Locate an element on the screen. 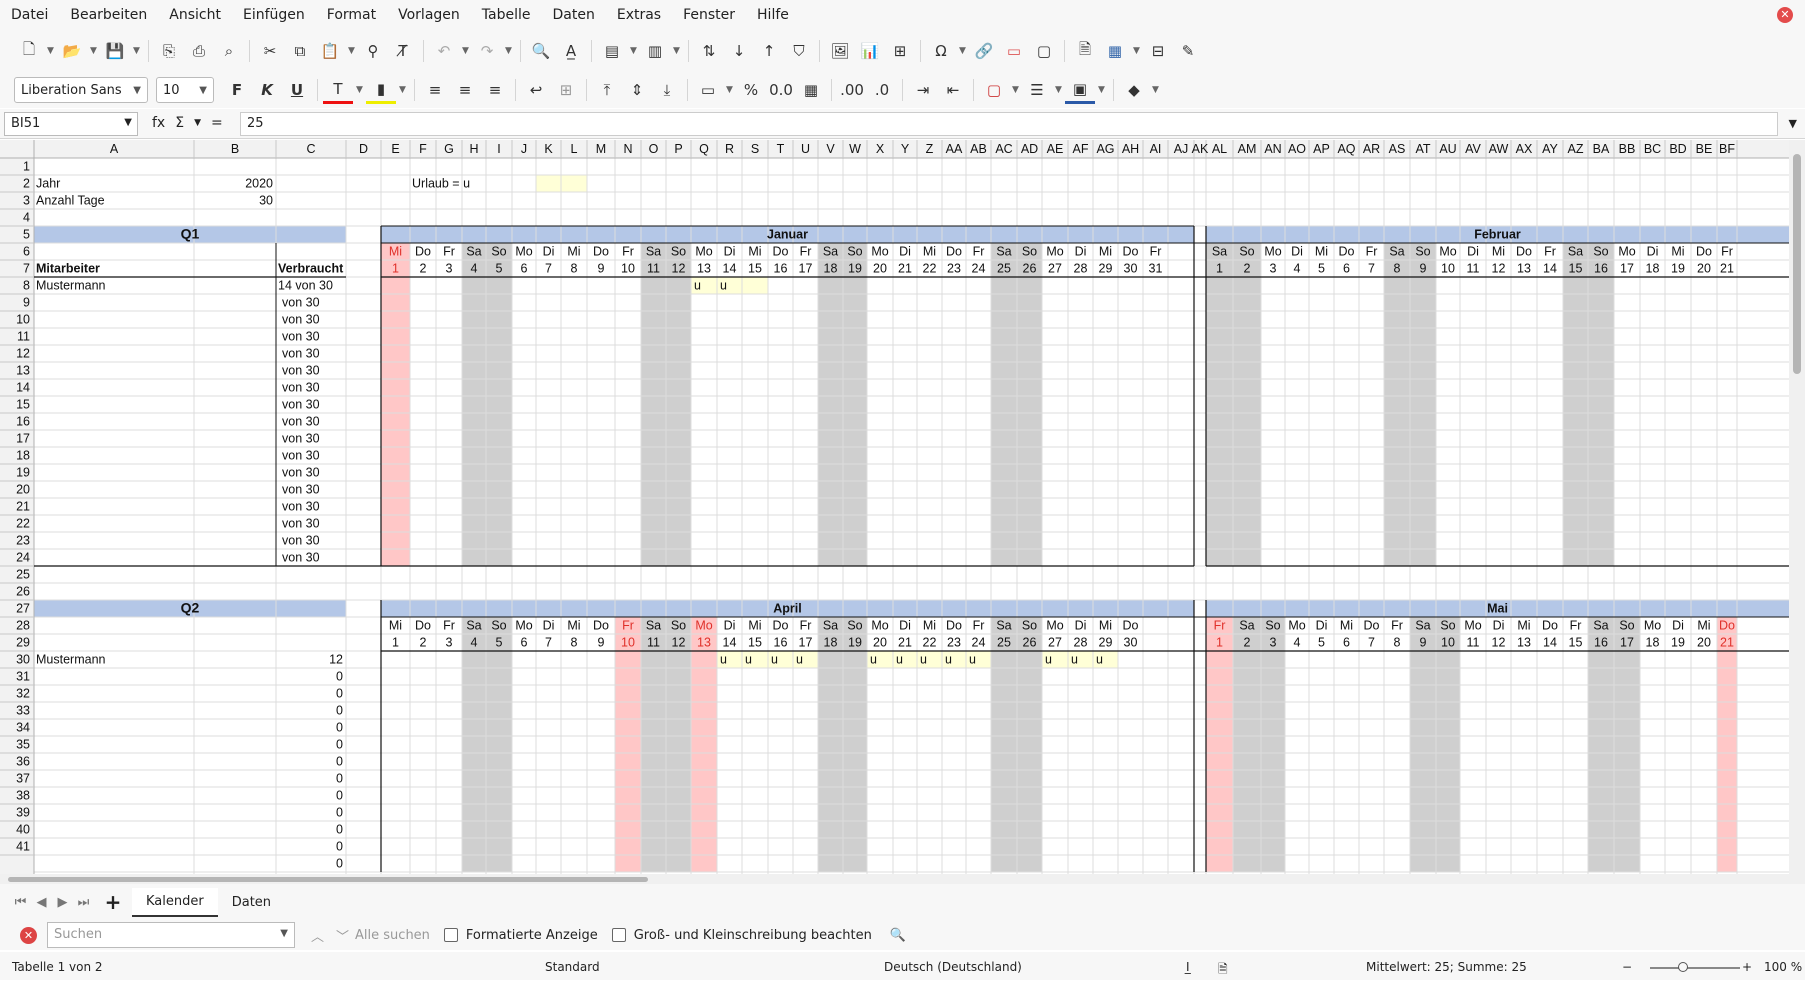  close-window-icon: ✕ is located at coordinates (1785, 15).